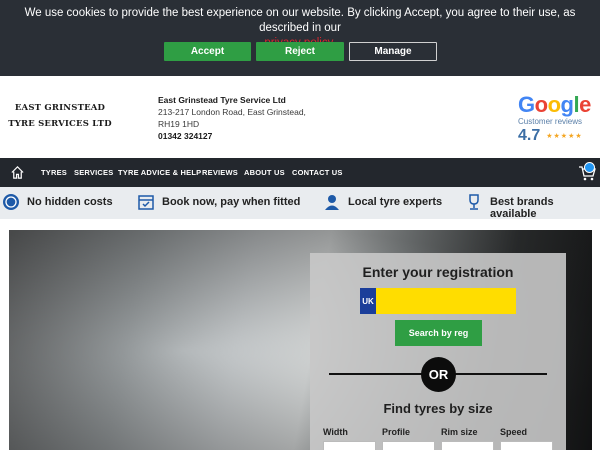 The image size is (600, 450). What do you see at coordinates (332, 202) in the screenshot?
I see `person-icon` at bounding box center [332, 202].